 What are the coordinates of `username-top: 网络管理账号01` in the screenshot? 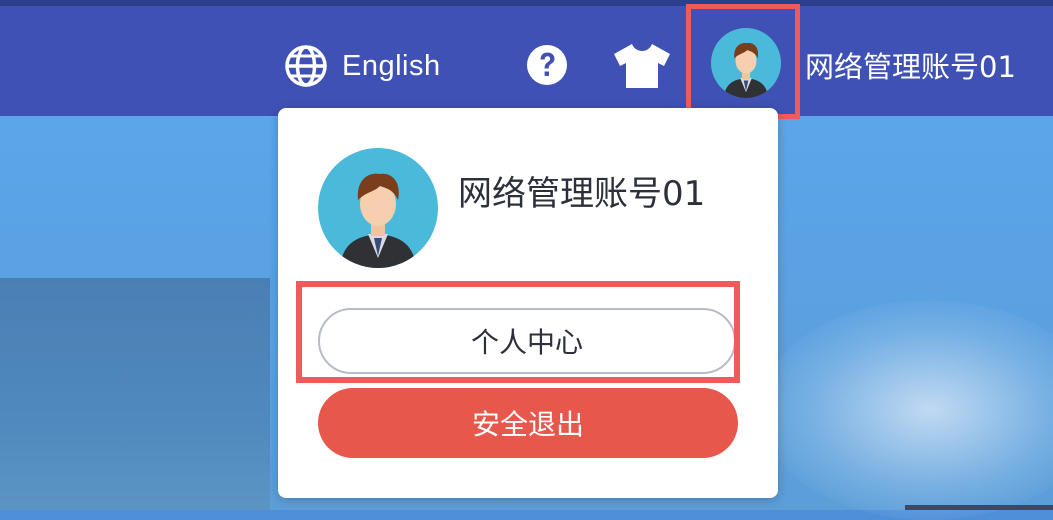 It's located at (910, 65).